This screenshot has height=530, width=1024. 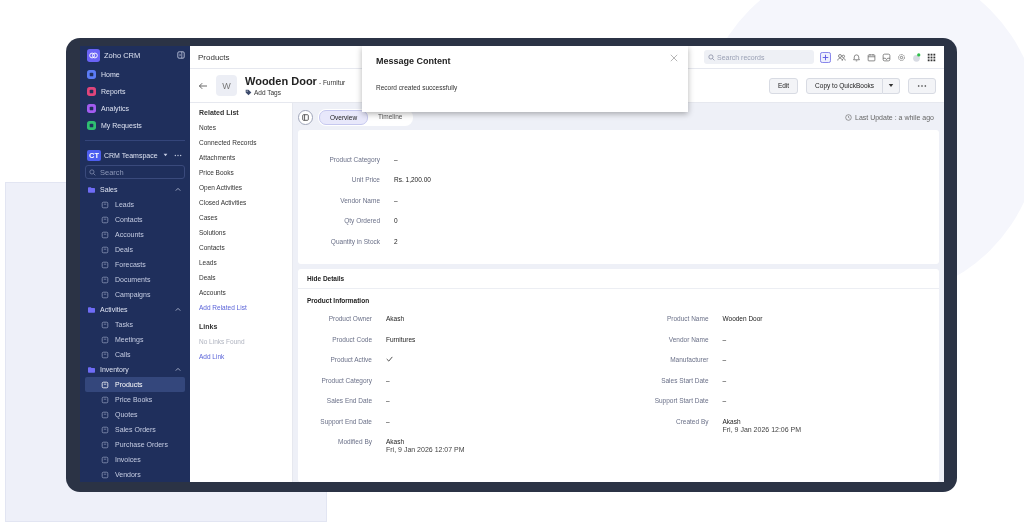 What do you see at coordinates (214, 57) in the screenshot?
I see `page-title: Products` at bounding box center [214, 57].